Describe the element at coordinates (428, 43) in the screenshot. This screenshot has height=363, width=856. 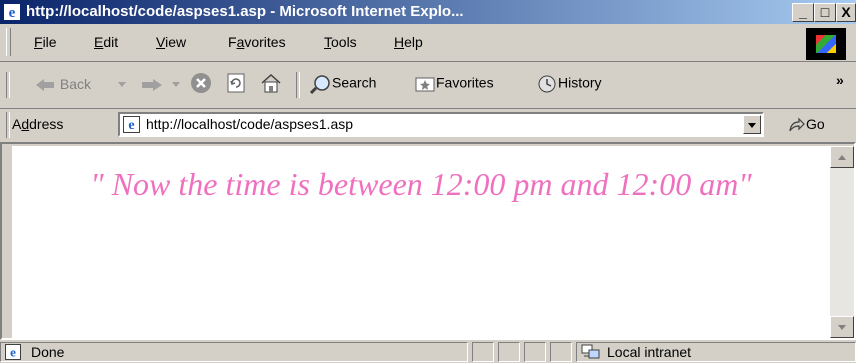
I see `menu-bar: File Edit View Favorites Tools Help` at that location.